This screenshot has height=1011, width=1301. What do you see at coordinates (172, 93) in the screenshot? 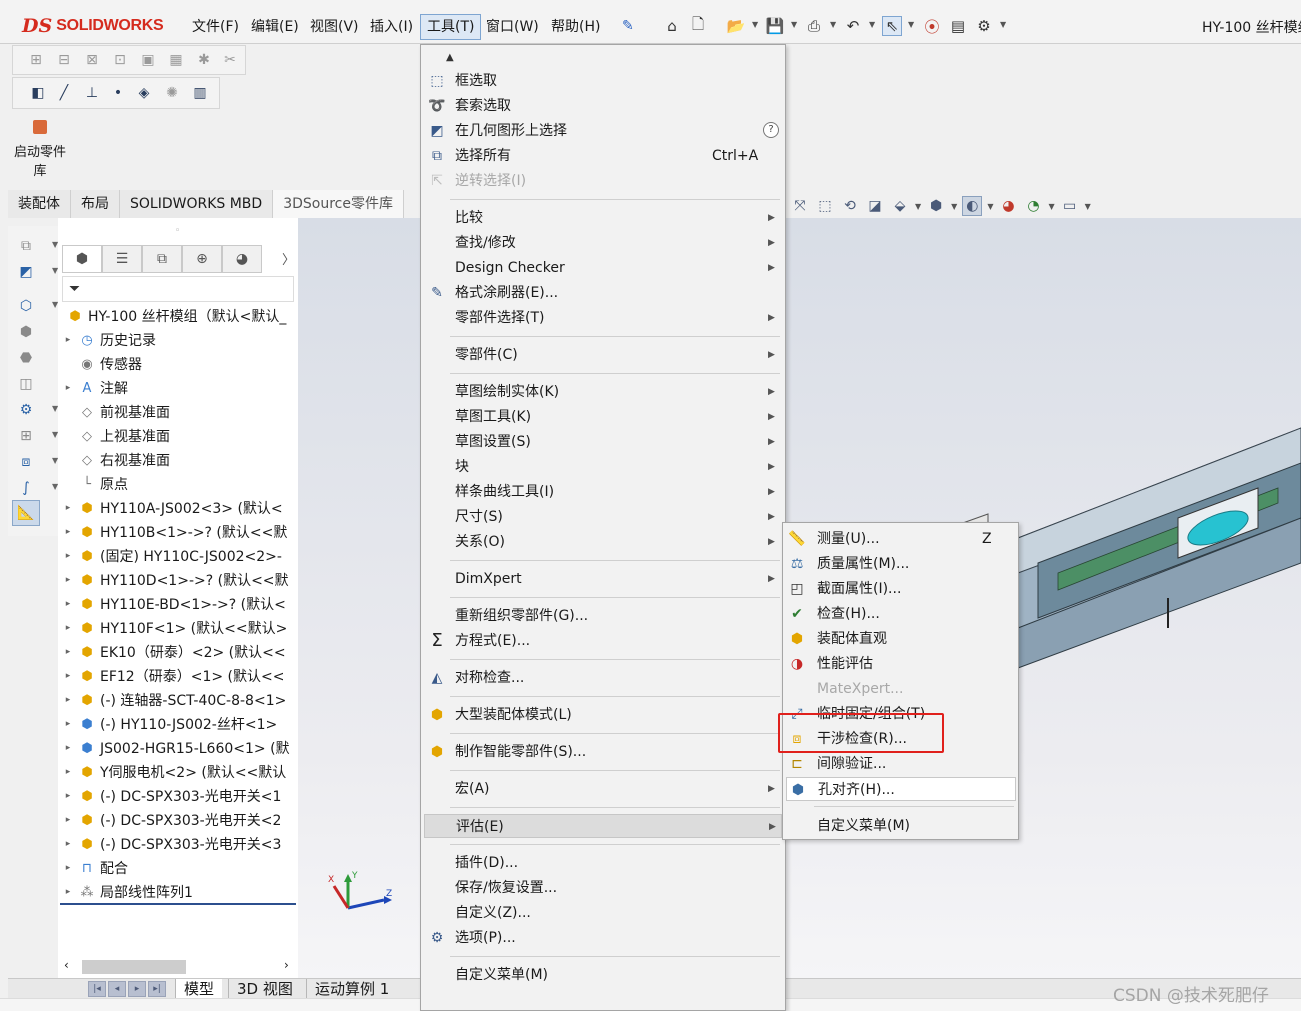
I see `mate-reference-icon: ✺` at bounding box center [172, 93].